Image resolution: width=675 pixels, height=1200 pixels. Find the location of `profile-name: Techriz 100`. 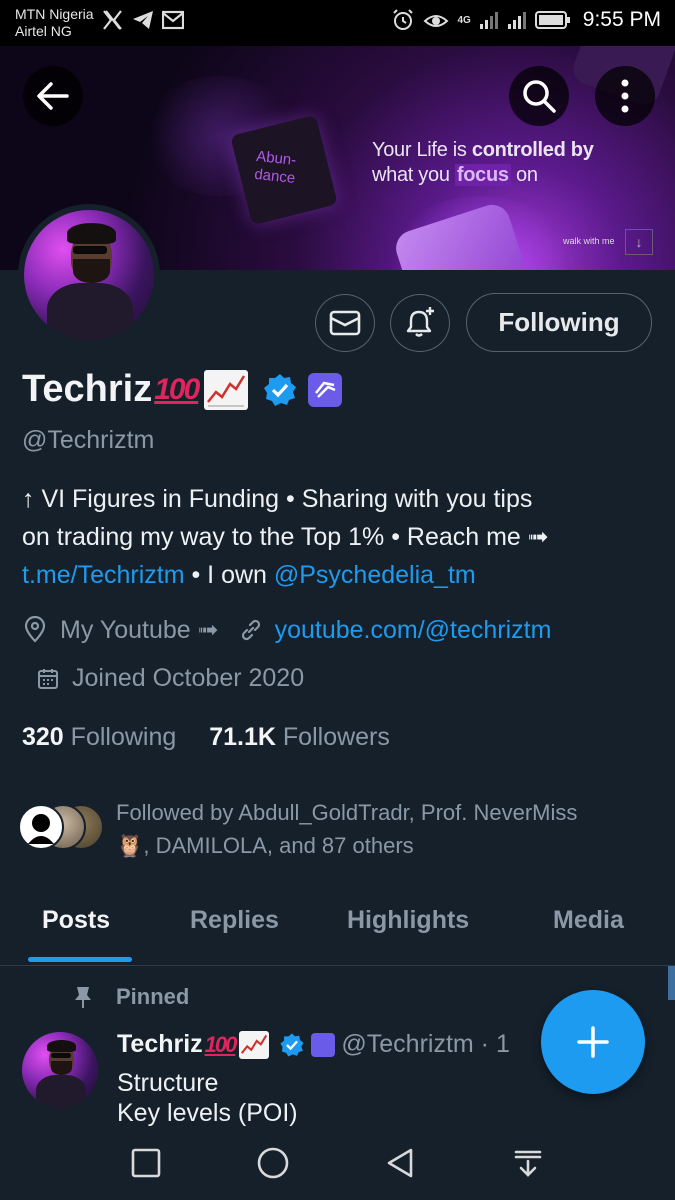

profile-name: Techriz 100 is located at coordinates (182, 389).